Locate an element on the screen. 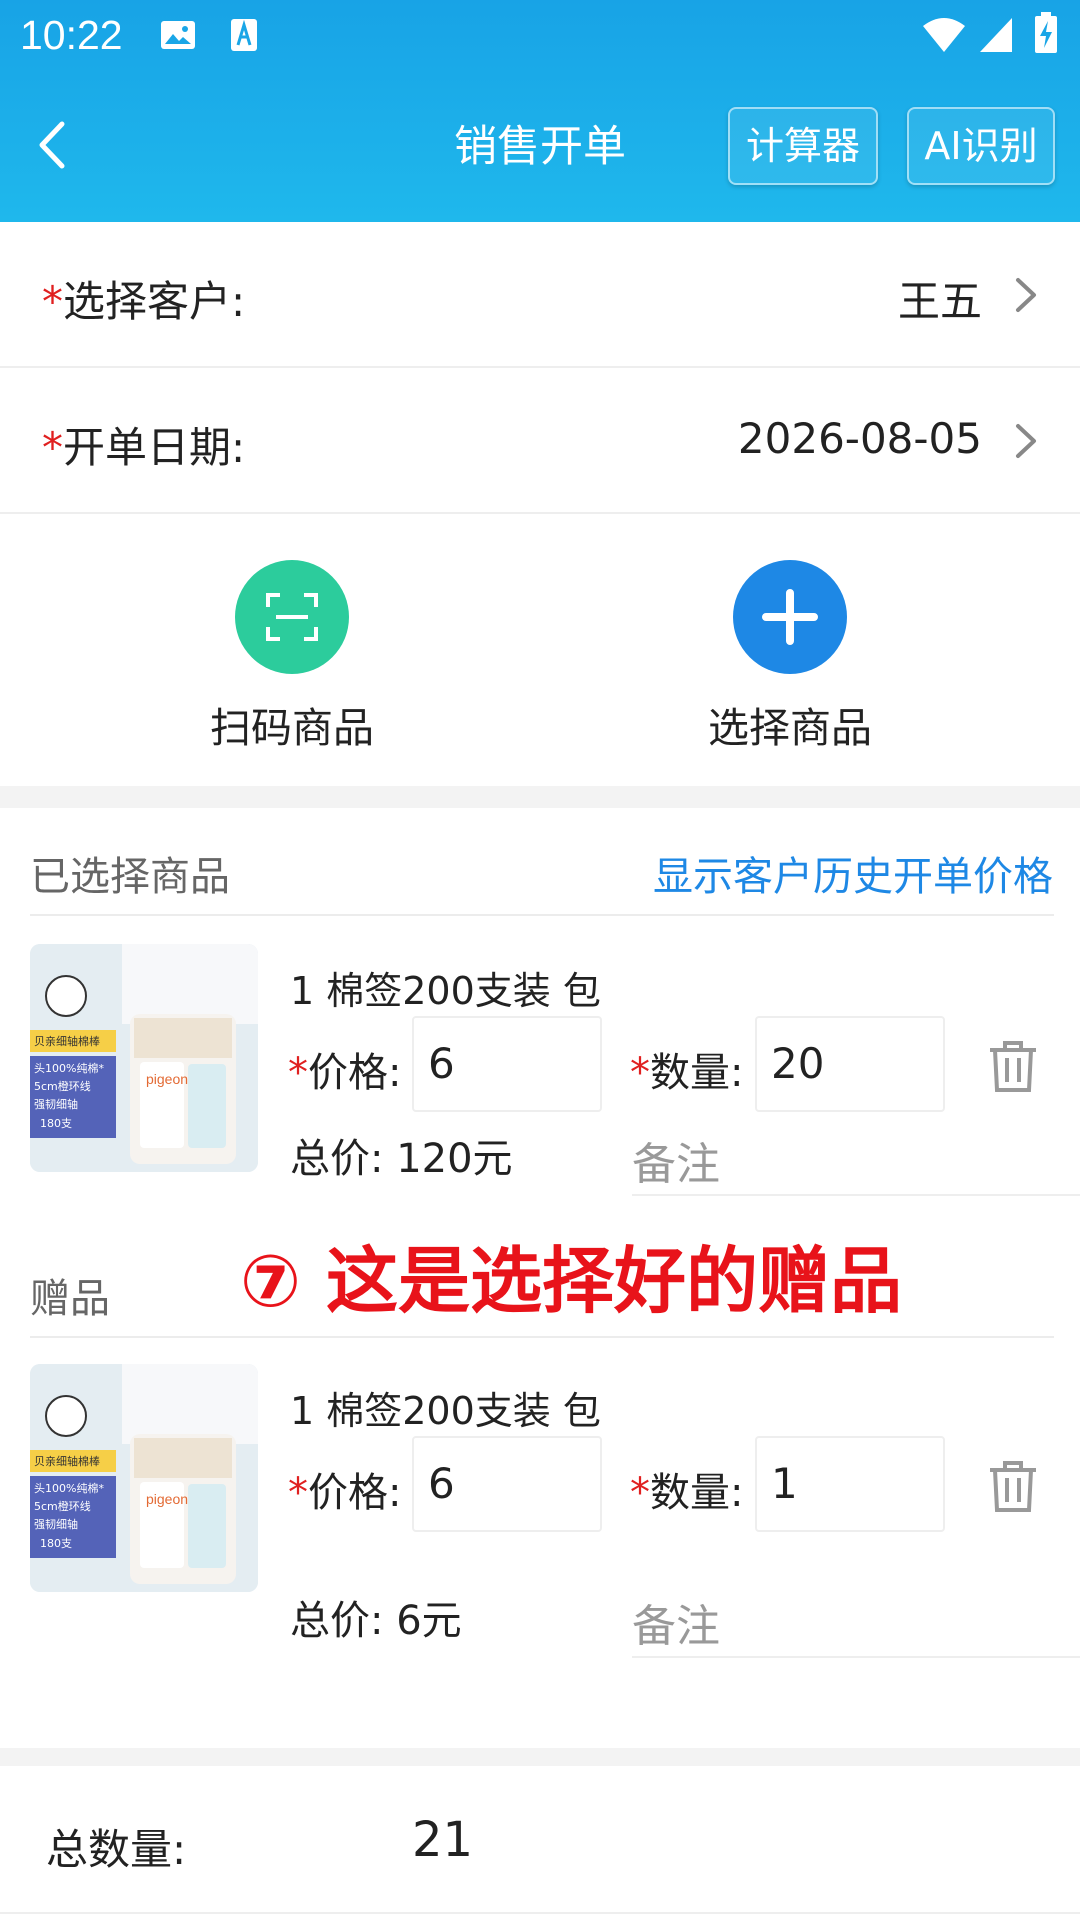 The image size is (1080, 1920). scan-icon is located at coordinates (292, 617).